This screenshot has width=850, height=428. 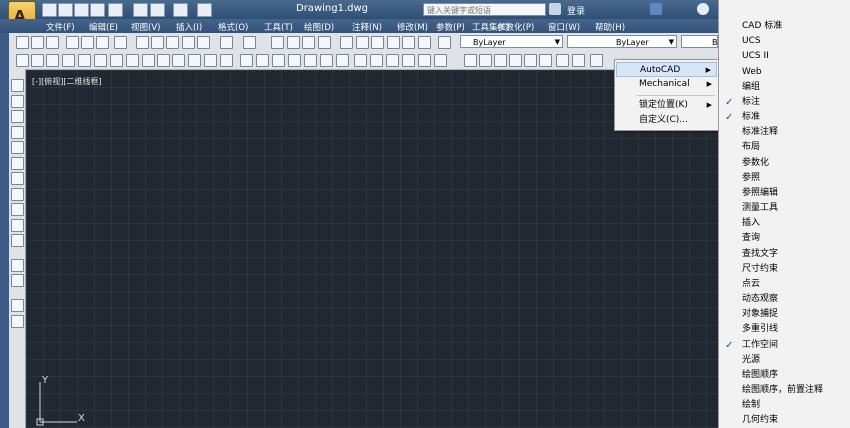 What do you see at coordinates (17, 163) in the screenshot?
I see `circle-icon` at bounding box center [17, 163].